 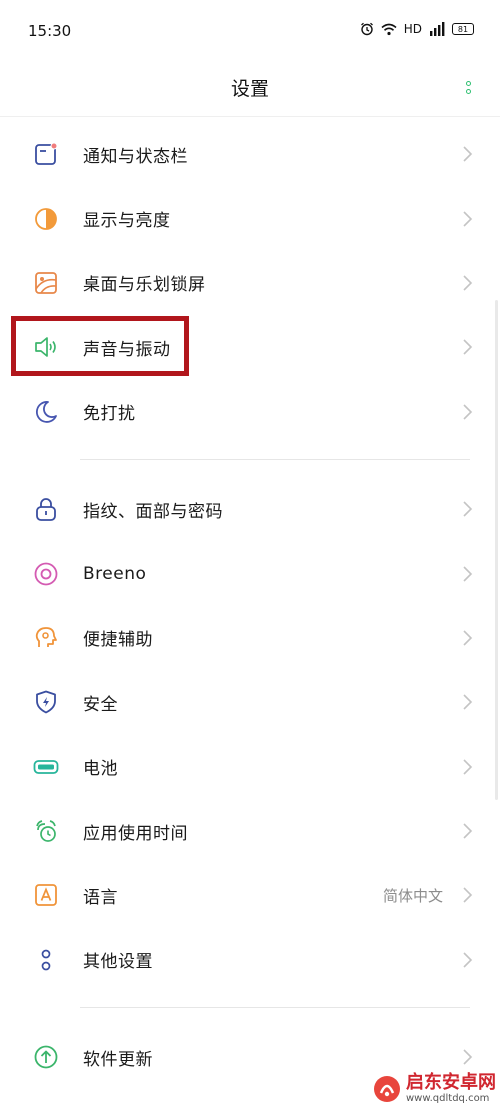 I want to click on setting-label: 便捷辅助, so click(x=118, y=640).